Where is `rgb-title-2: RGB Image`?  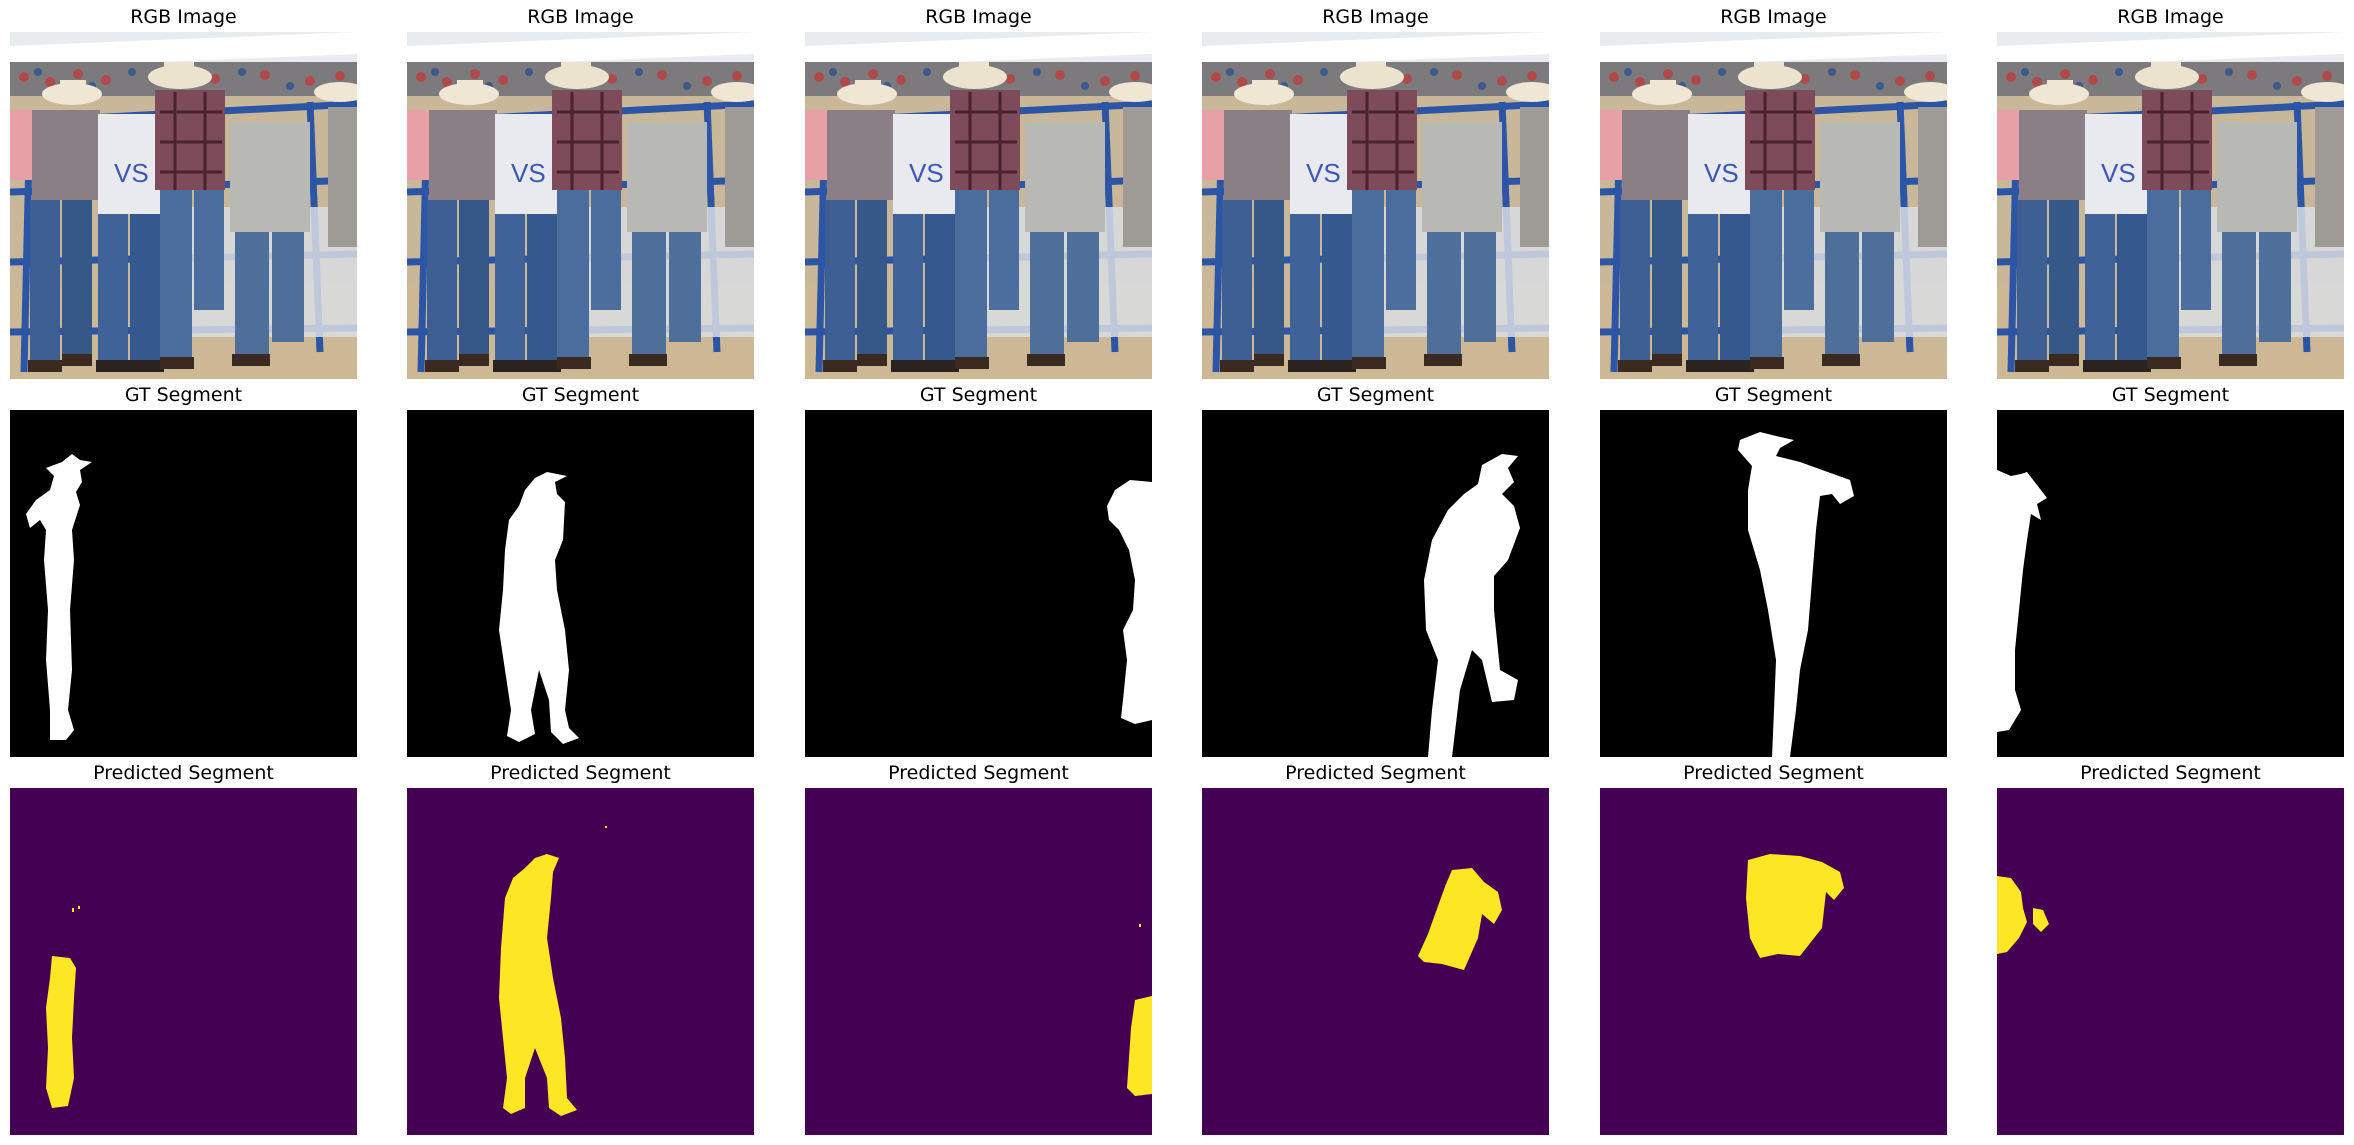
rgb-title-2: RGB Image is located at coordinates (580, 17).